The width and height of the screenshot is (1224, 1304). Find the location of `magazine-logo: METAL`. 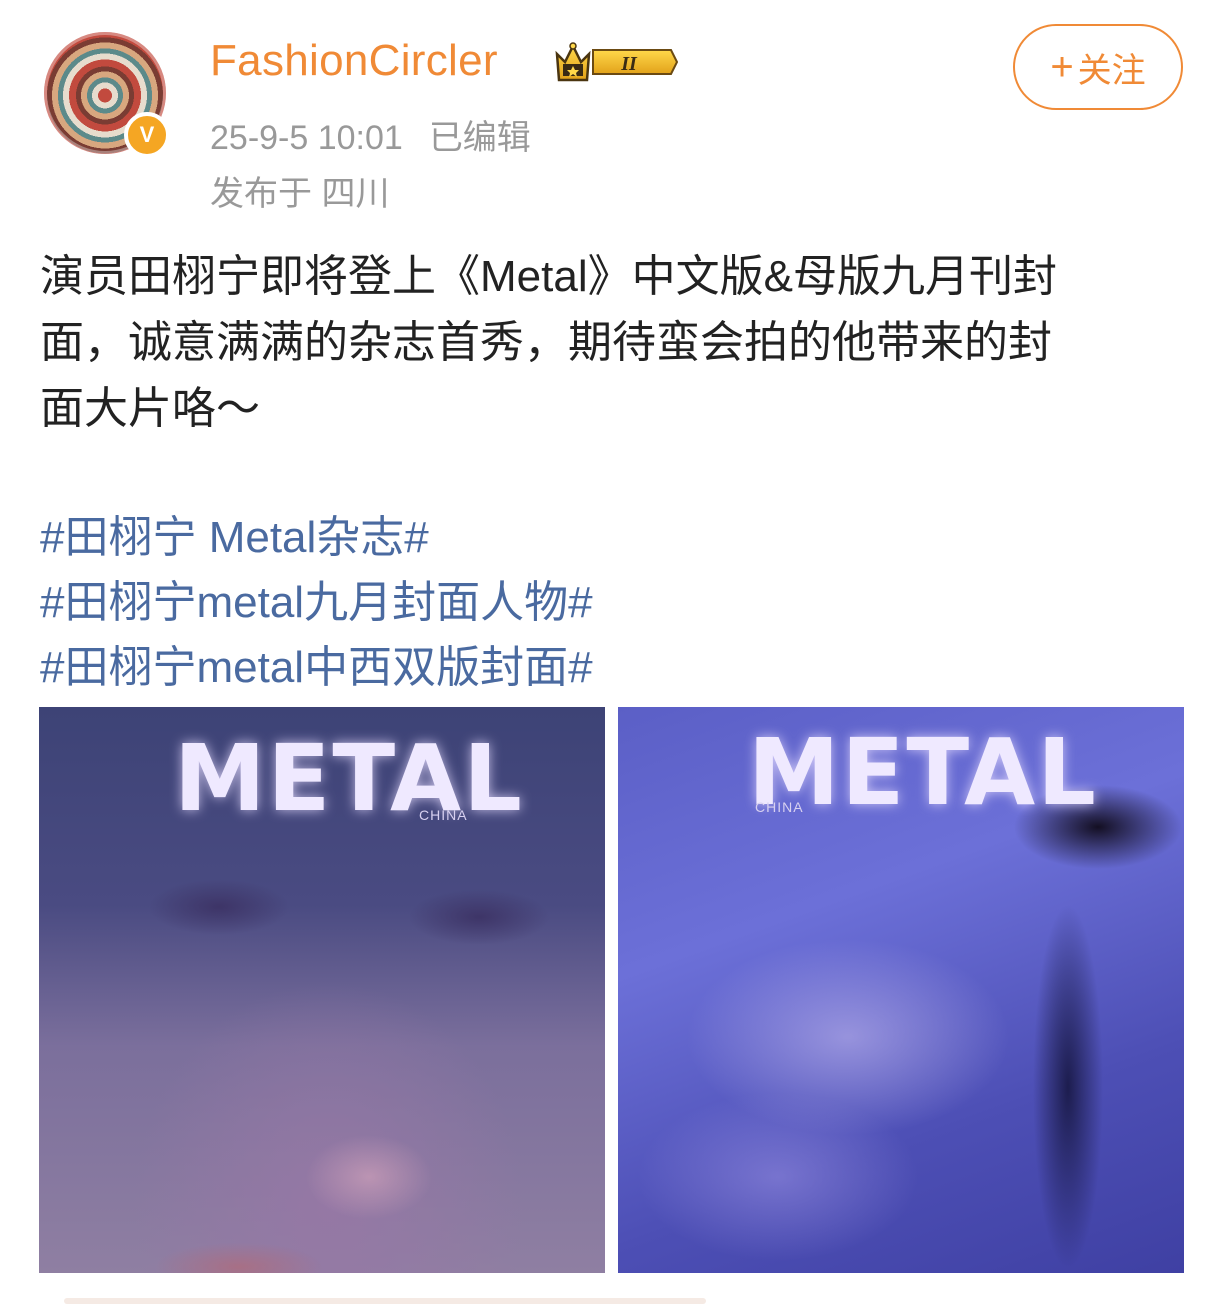

magazine-logo: METAL is located at coordinates (349, 778).